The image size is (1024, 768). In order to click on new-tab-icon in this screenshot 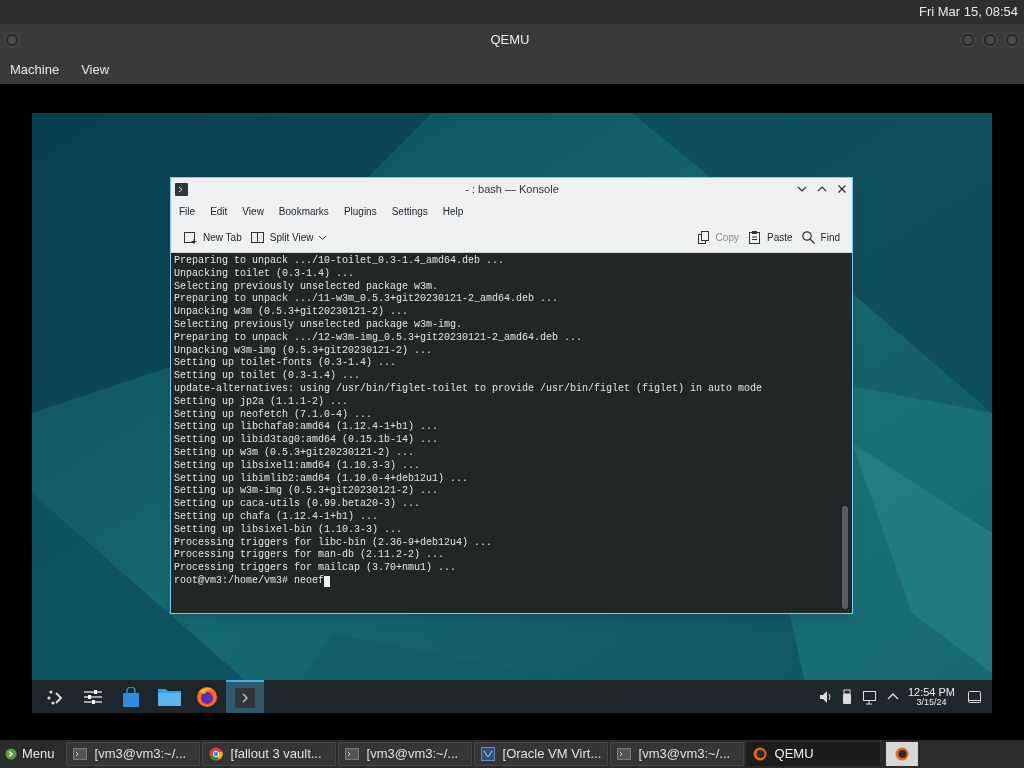, I will do `click(190, 237)`.